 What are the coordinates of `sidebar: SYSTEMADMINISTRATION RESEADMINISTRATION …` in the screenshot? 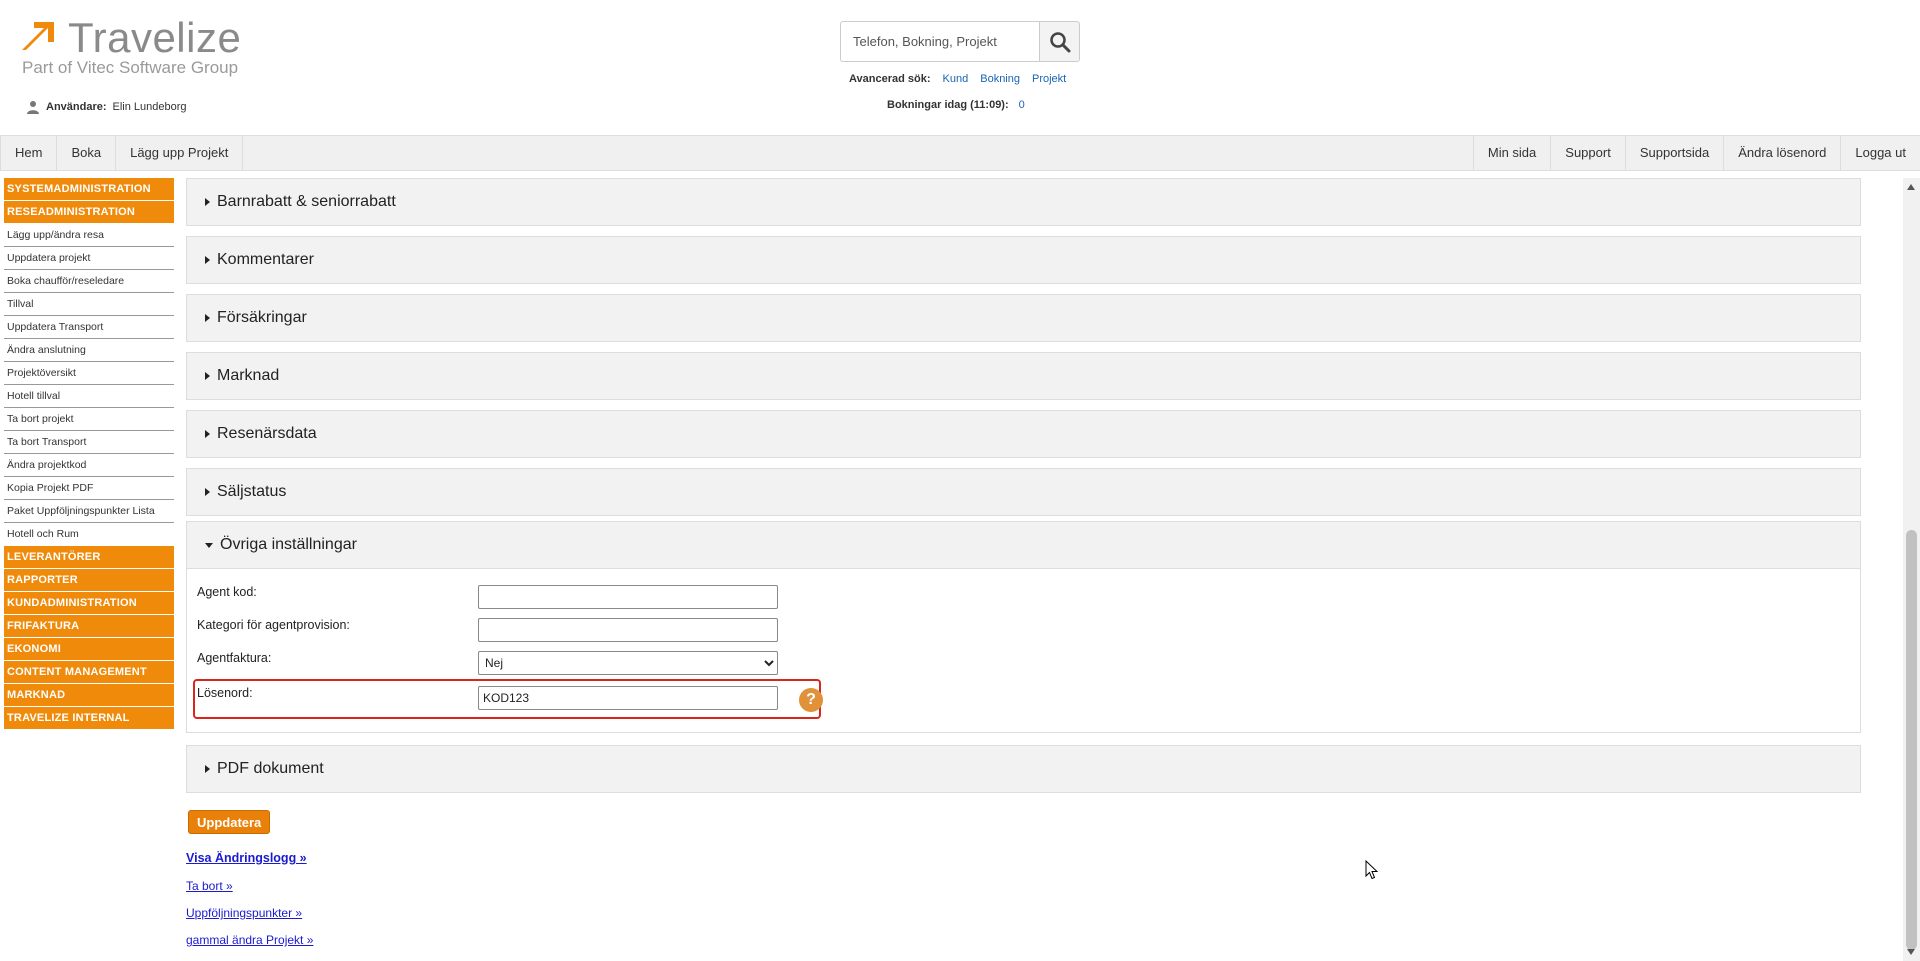 It's located at (89, 454).